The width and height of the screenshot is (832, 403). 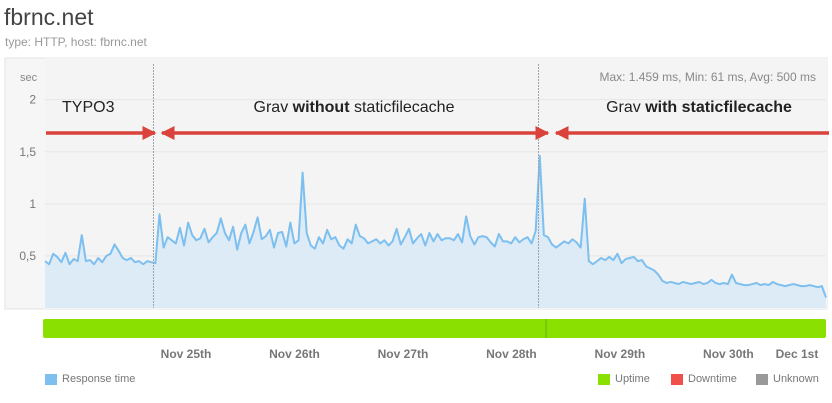 I want to click on legend-swatch-downtime, so click(x=677, y=379).